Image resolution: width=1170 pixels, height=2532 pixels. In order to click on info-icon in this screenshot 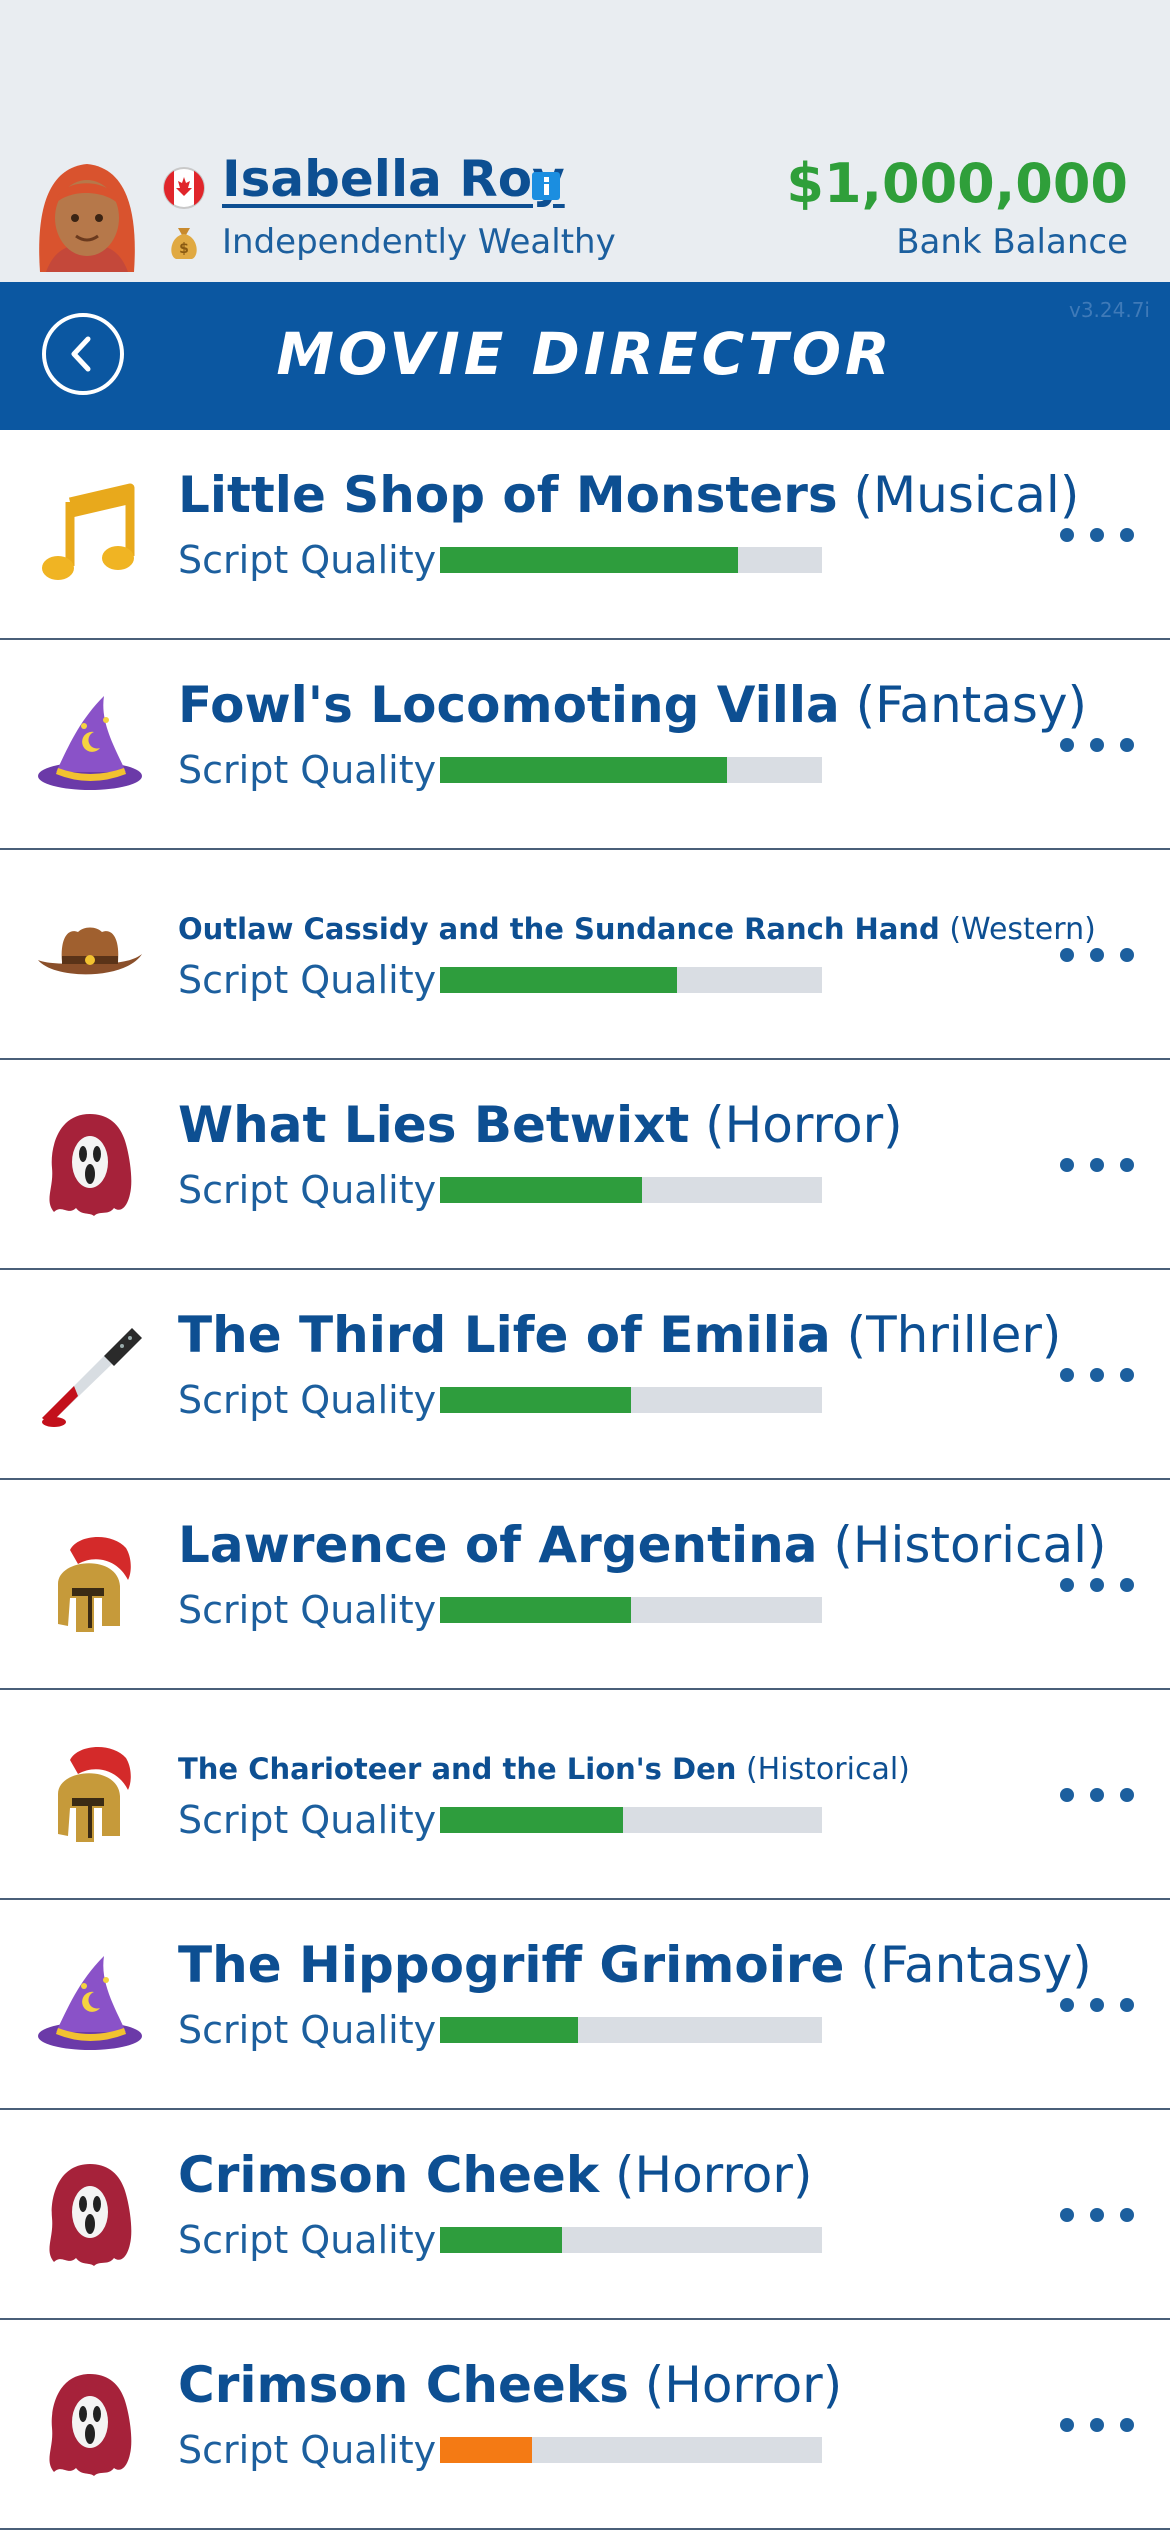, I will do `click(546, 186)`.